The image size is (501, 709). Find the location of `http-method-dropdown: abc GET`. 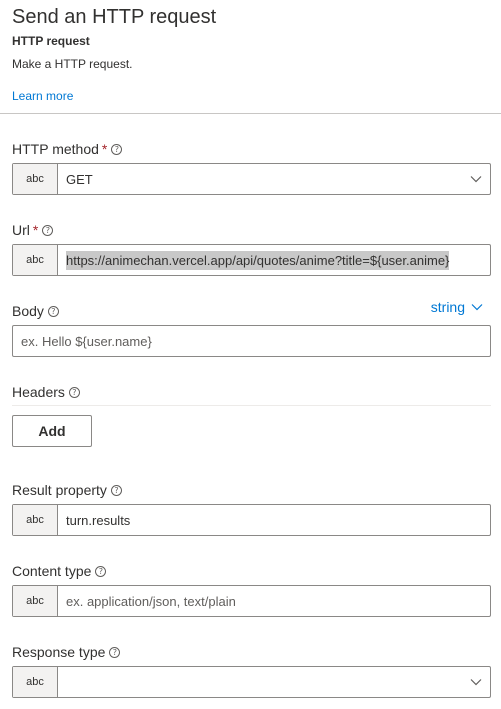

http-method-dropdown: abc GET is located at coordinates (251, 179).